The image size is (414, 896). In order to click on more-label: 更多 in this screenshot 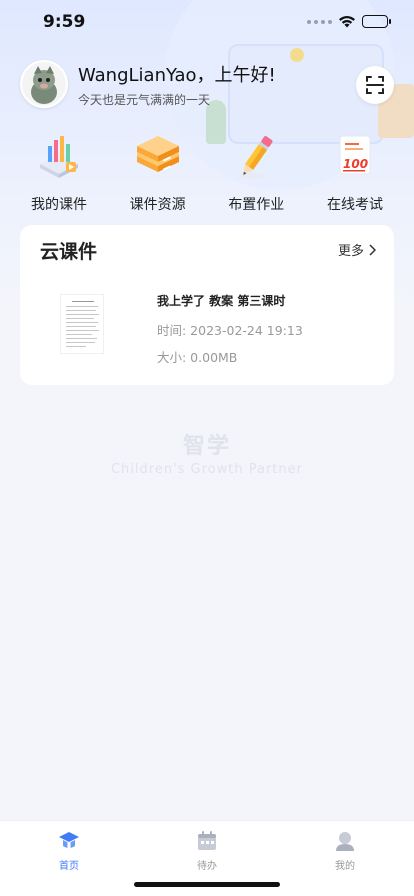, I will do `click(350, 251)`.